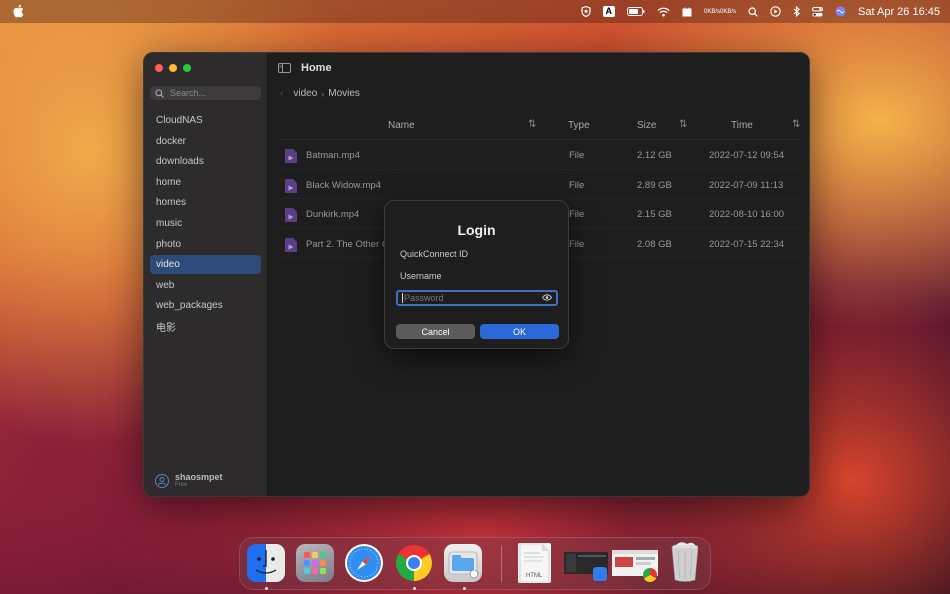 The image size is (950, 594). I want to click on sidebar-item-downloads: downloads, so click(205, 161).